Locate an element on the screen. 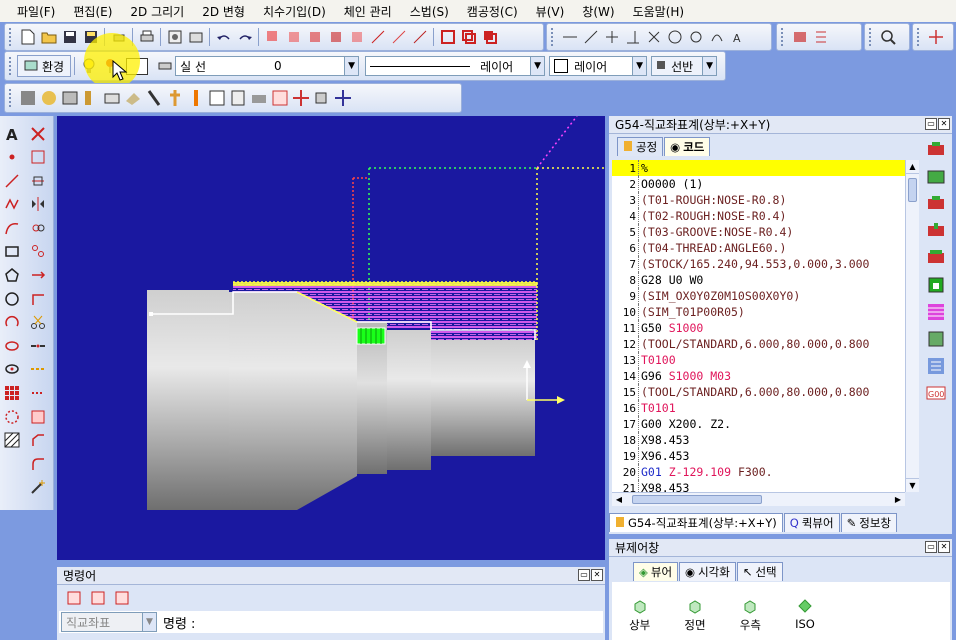 This screenshot has width=956, height=640. window-2-icon is located at coordinates (468, 37).